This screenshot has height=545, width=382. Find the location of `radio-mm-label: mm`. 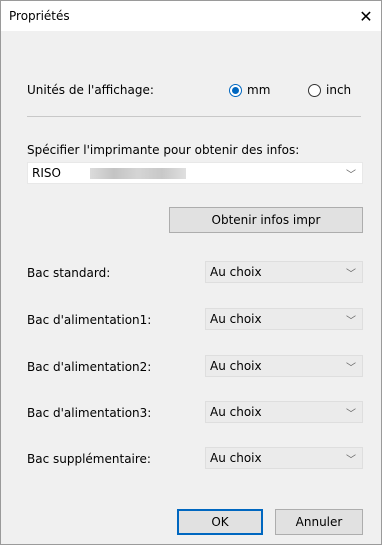

radio-mm-label: mm is located at coordinates (258, 90).